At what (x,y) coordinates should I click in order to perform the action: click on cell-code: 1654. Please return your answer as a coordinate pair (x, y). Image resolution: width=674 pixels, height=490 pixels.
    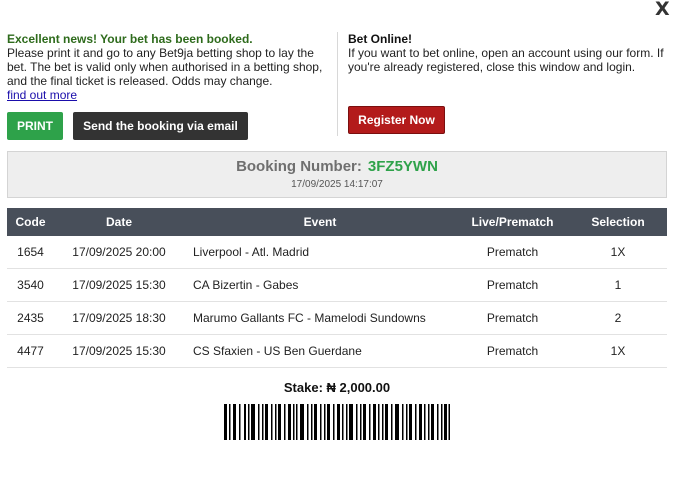
    Looking at the image, I should click on (30, 252).